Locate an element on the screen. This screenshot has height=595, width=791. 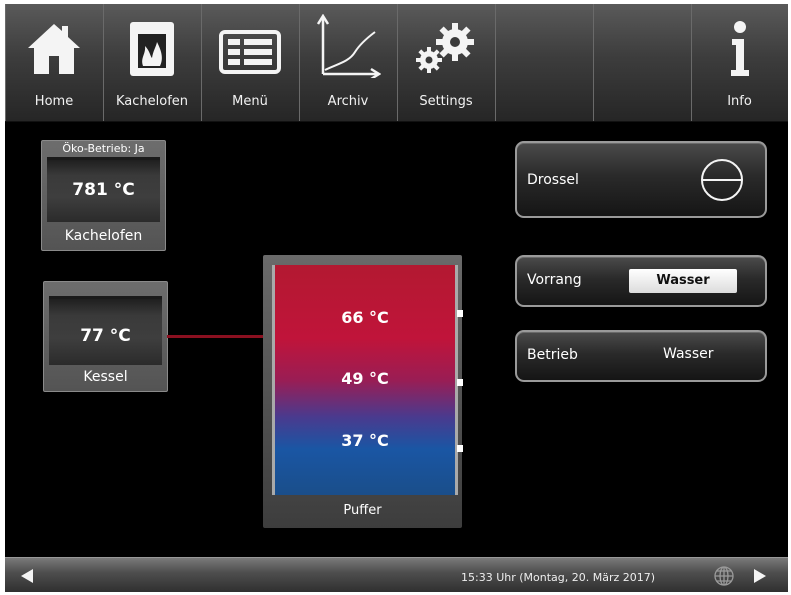
bottom-status-bar: 15:33 Uhr (Montag, 20. März 2017) is located at coordinates (396, 574).